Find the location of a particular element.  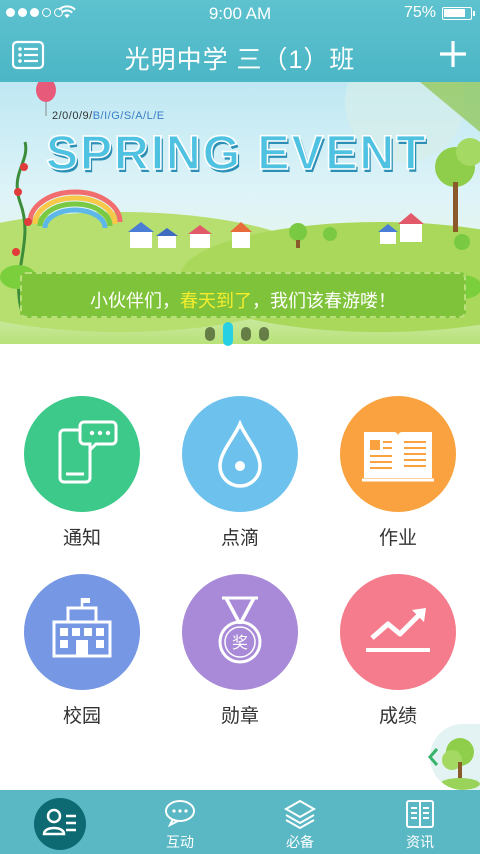

tile-grades: 成绩 is located at coordinates (398, 638).